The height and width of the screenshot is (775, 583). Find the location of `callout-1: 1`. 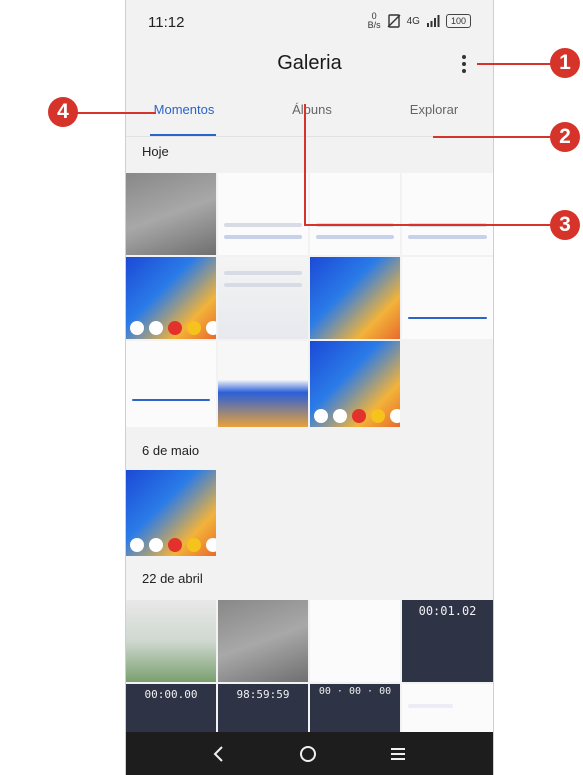

callout-1: 1 is located at coordinates (565, 63).